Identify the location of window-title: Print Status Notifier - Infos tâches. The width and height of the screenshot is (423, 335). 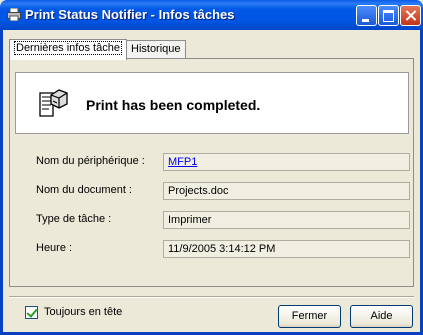
(130, 14).